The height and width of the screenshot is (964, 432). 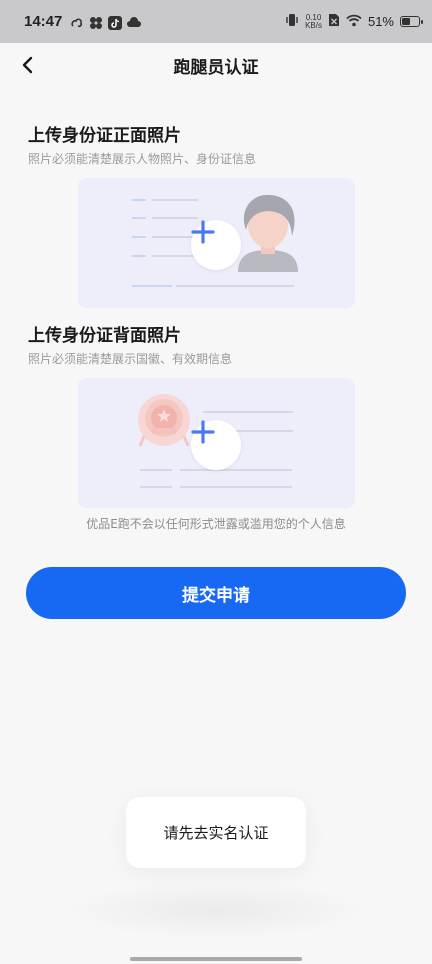 I want to click on notification-icons, so click(x=106, y=22).